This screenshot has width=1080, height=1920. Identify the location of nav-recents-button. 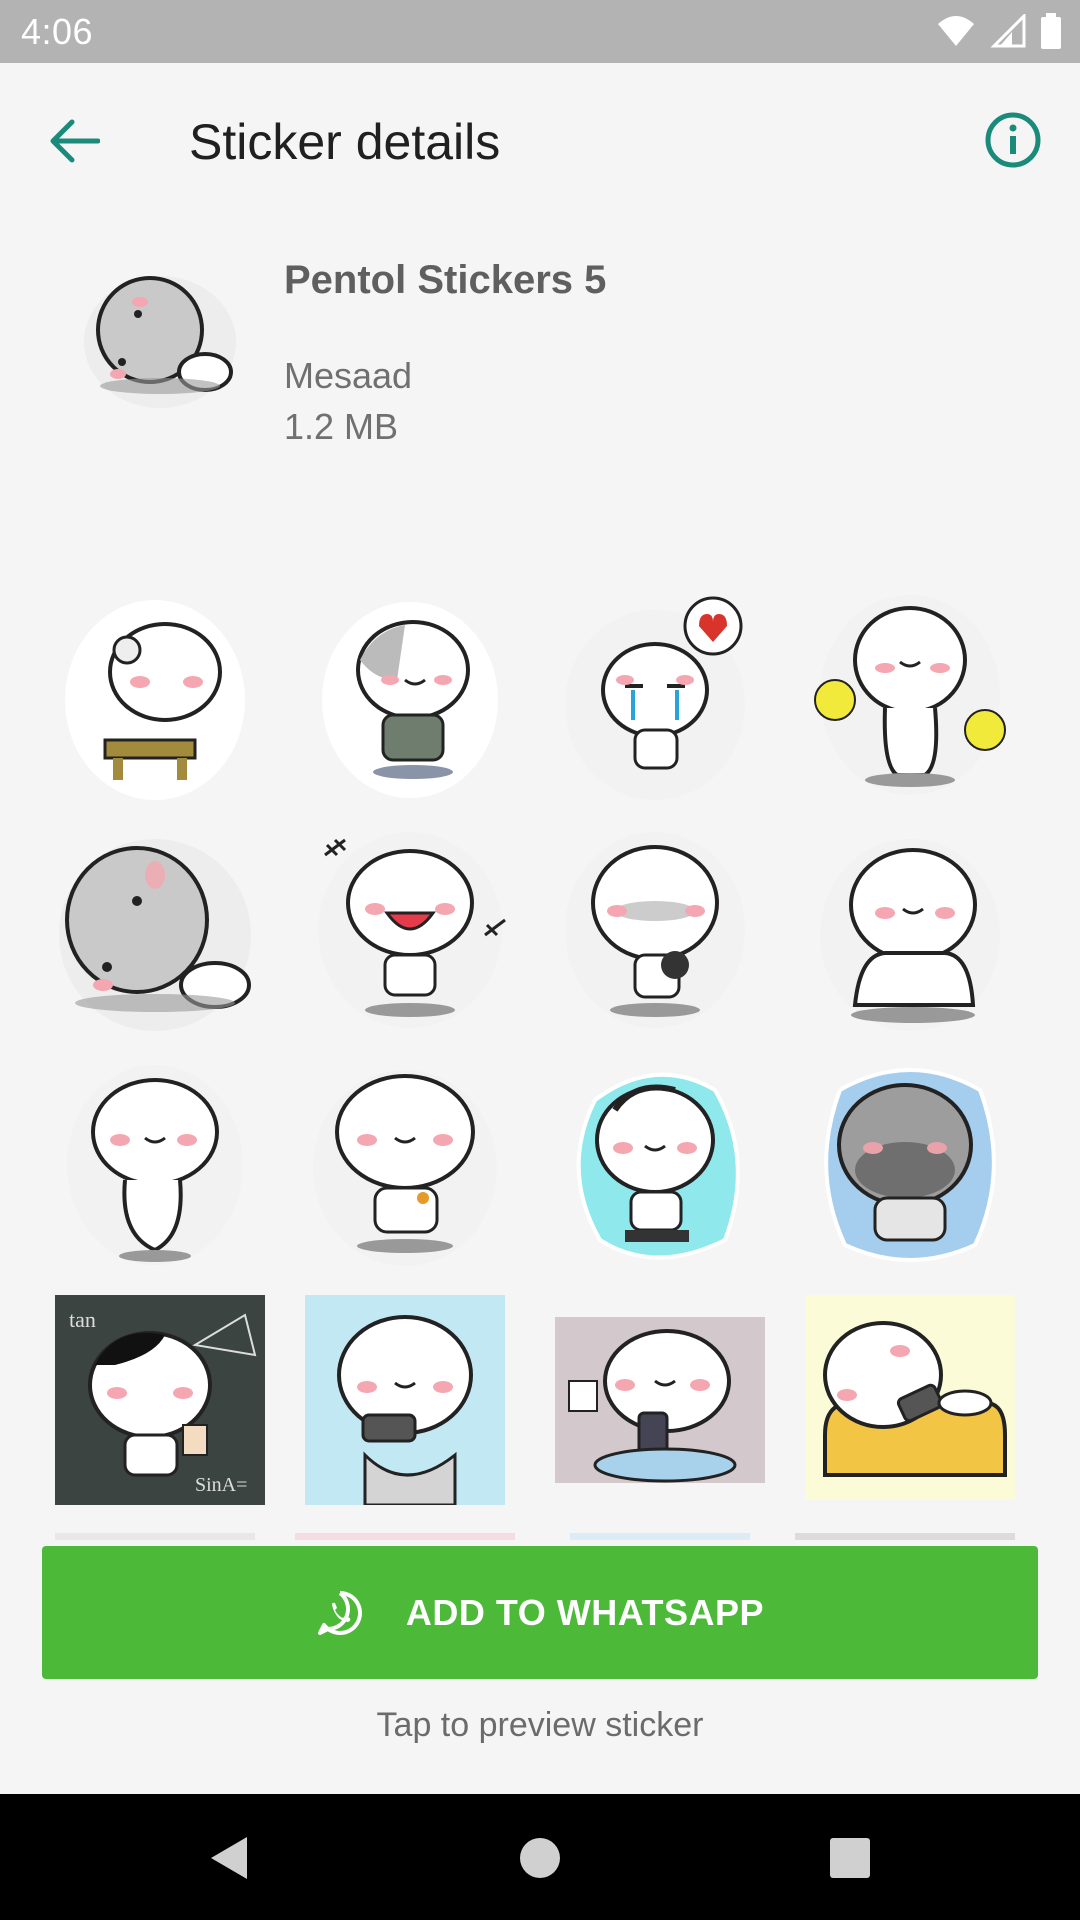
(850, 1858).